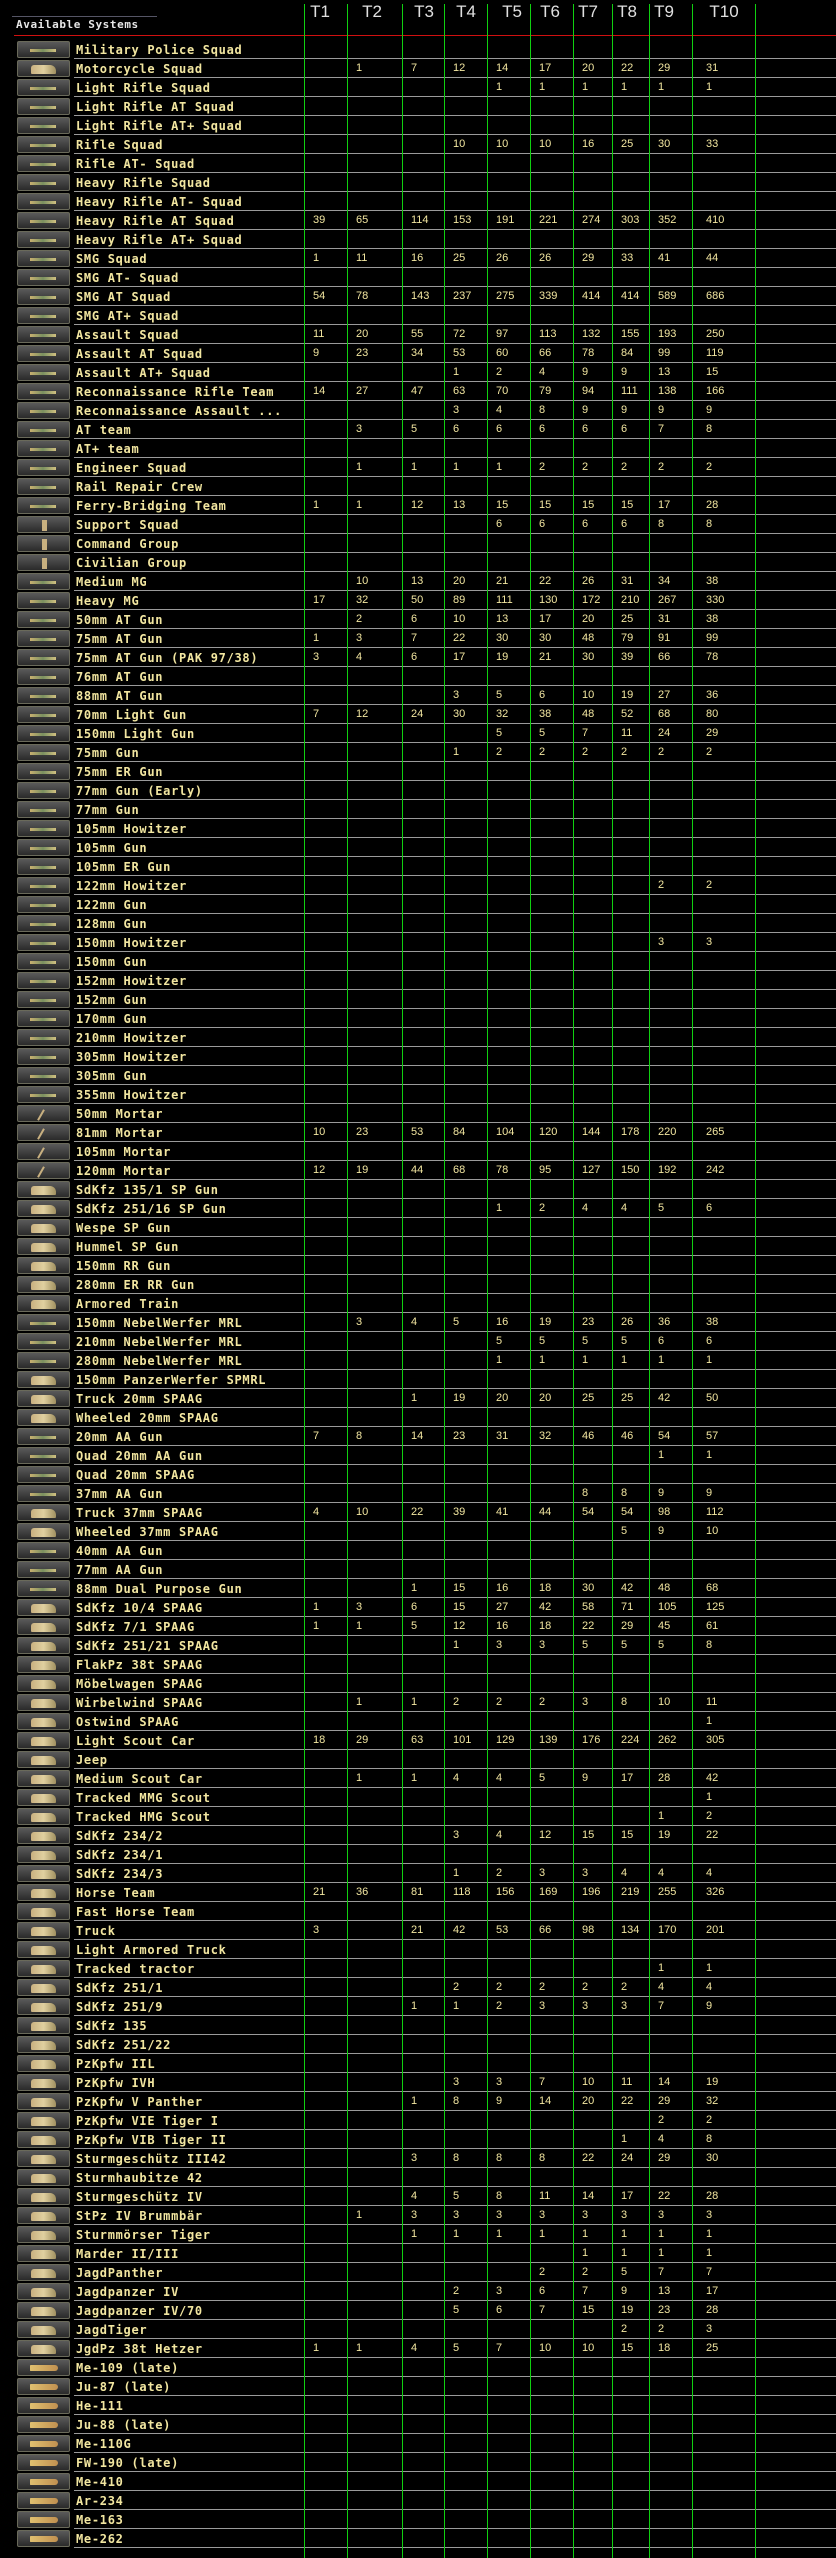 This screenshot has width=836, height=2558. I want to click on table-row: SdKfz 234/1, so click(418, 1854).